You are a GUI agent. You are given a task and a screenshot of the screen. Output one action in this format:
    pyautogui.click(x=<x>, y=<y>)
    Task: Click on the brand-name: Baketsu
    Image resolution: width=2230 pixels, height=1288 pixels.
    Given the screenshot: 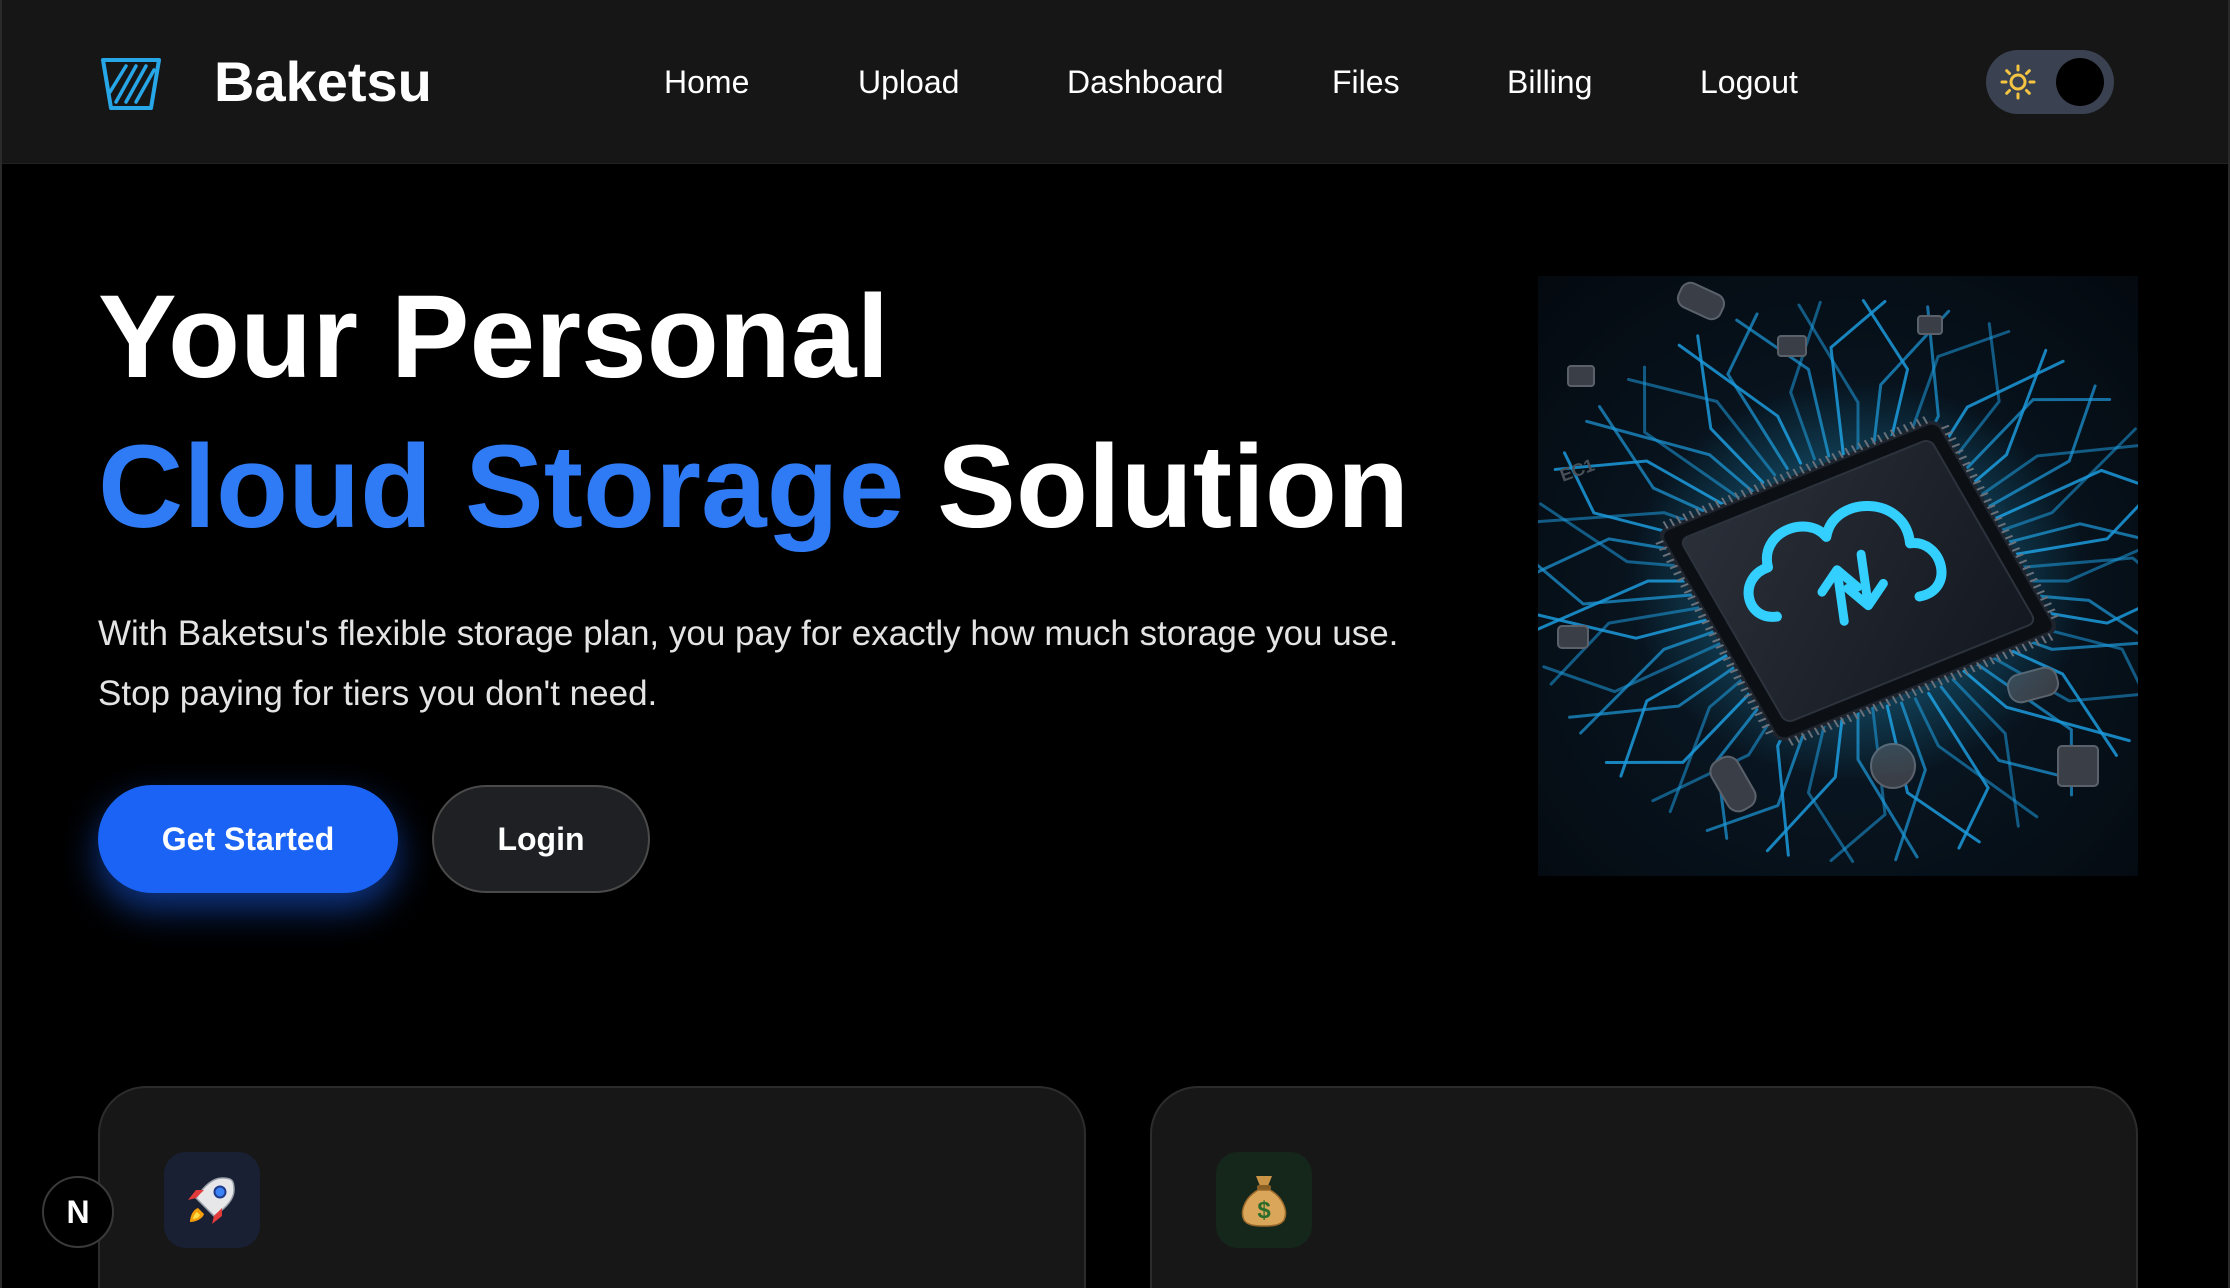 What is the action you would take?
    pyautogui.click(x=323, y=82)
    